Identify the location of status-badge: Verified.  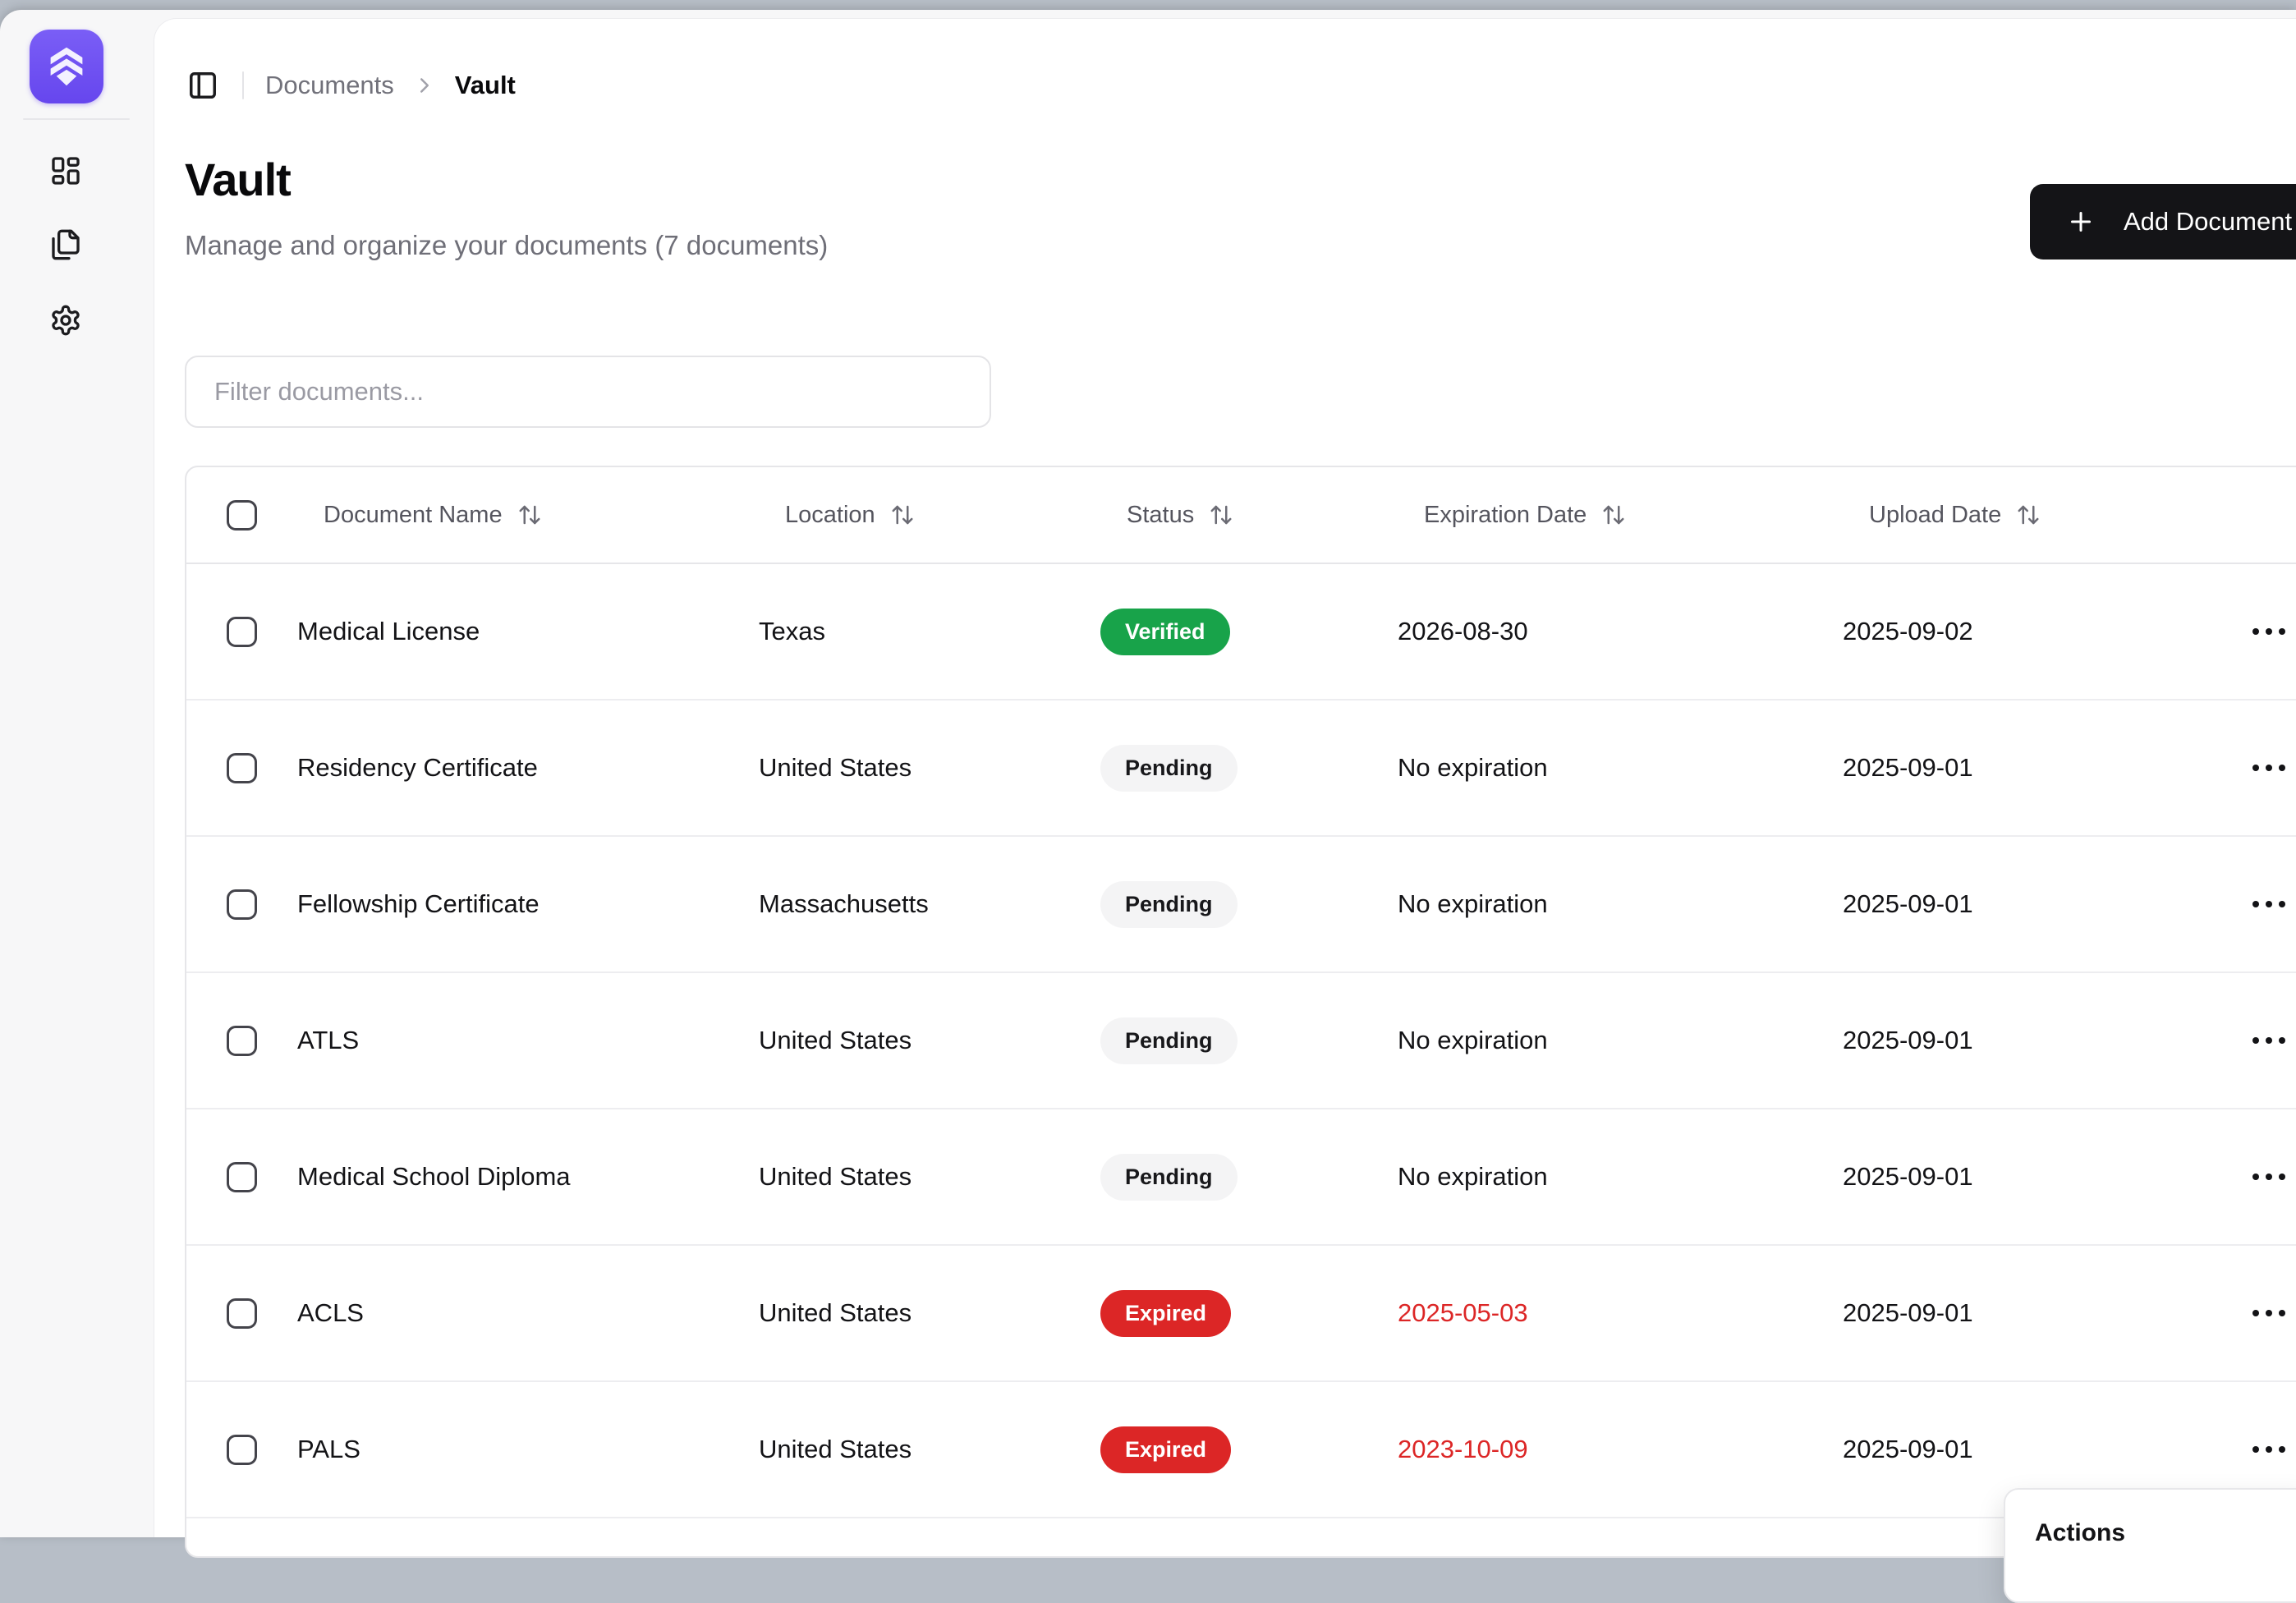
(1165, 632).